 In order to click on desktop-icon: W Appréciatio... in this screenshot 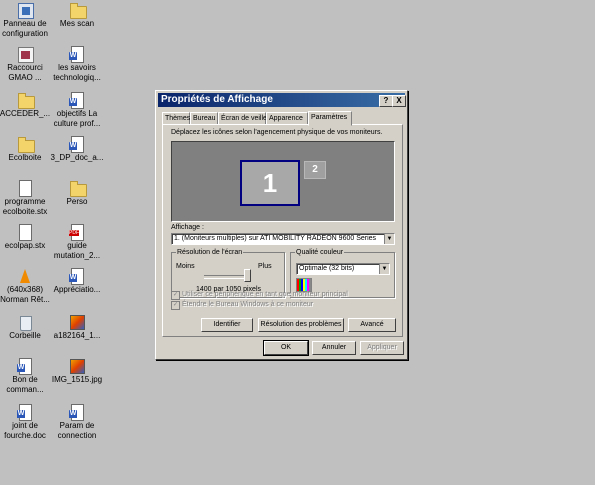, I will do `click(77, 281)`.